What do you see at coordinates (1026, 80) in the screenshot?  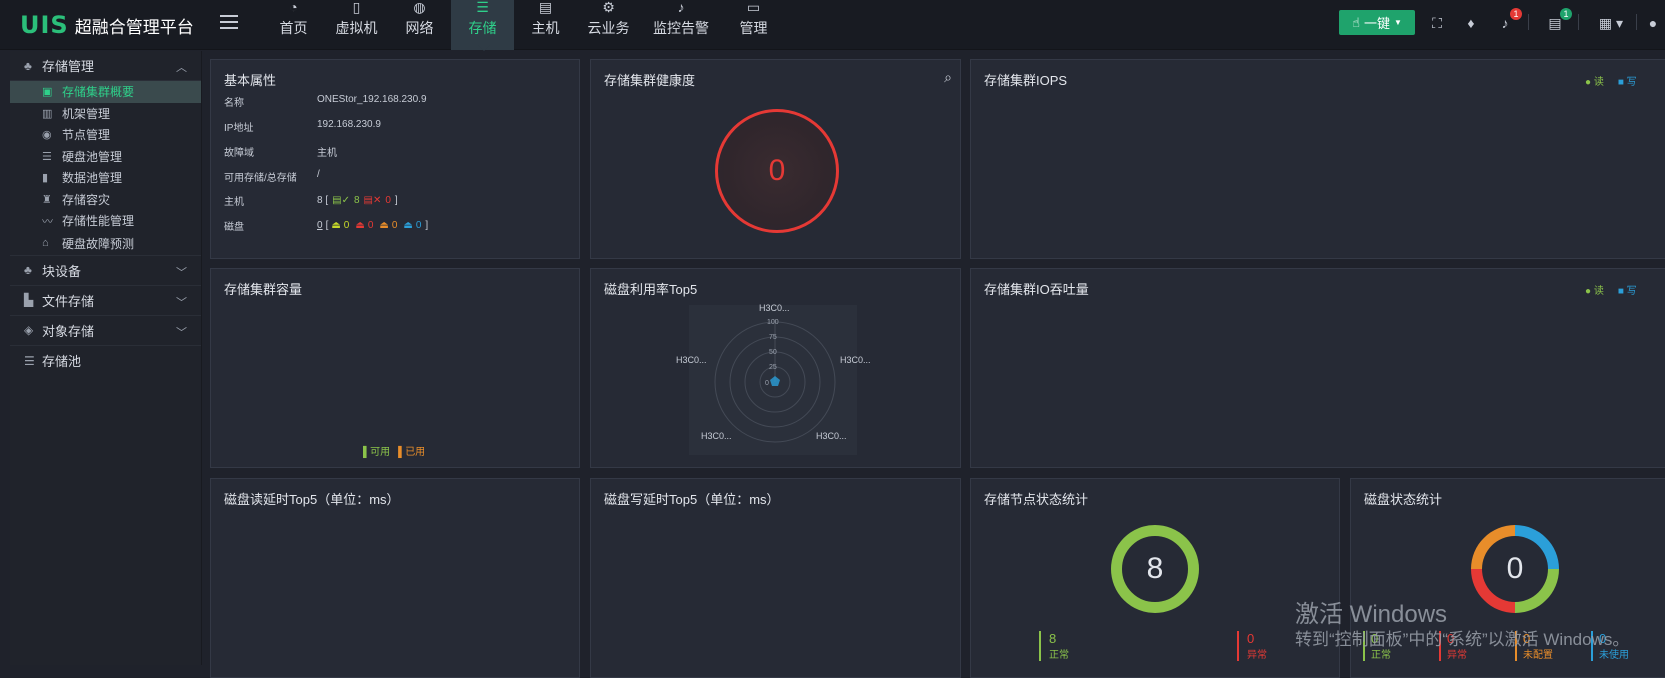 I see `card-title: 存储集群IOPS` at bounding box center [1026, 80].